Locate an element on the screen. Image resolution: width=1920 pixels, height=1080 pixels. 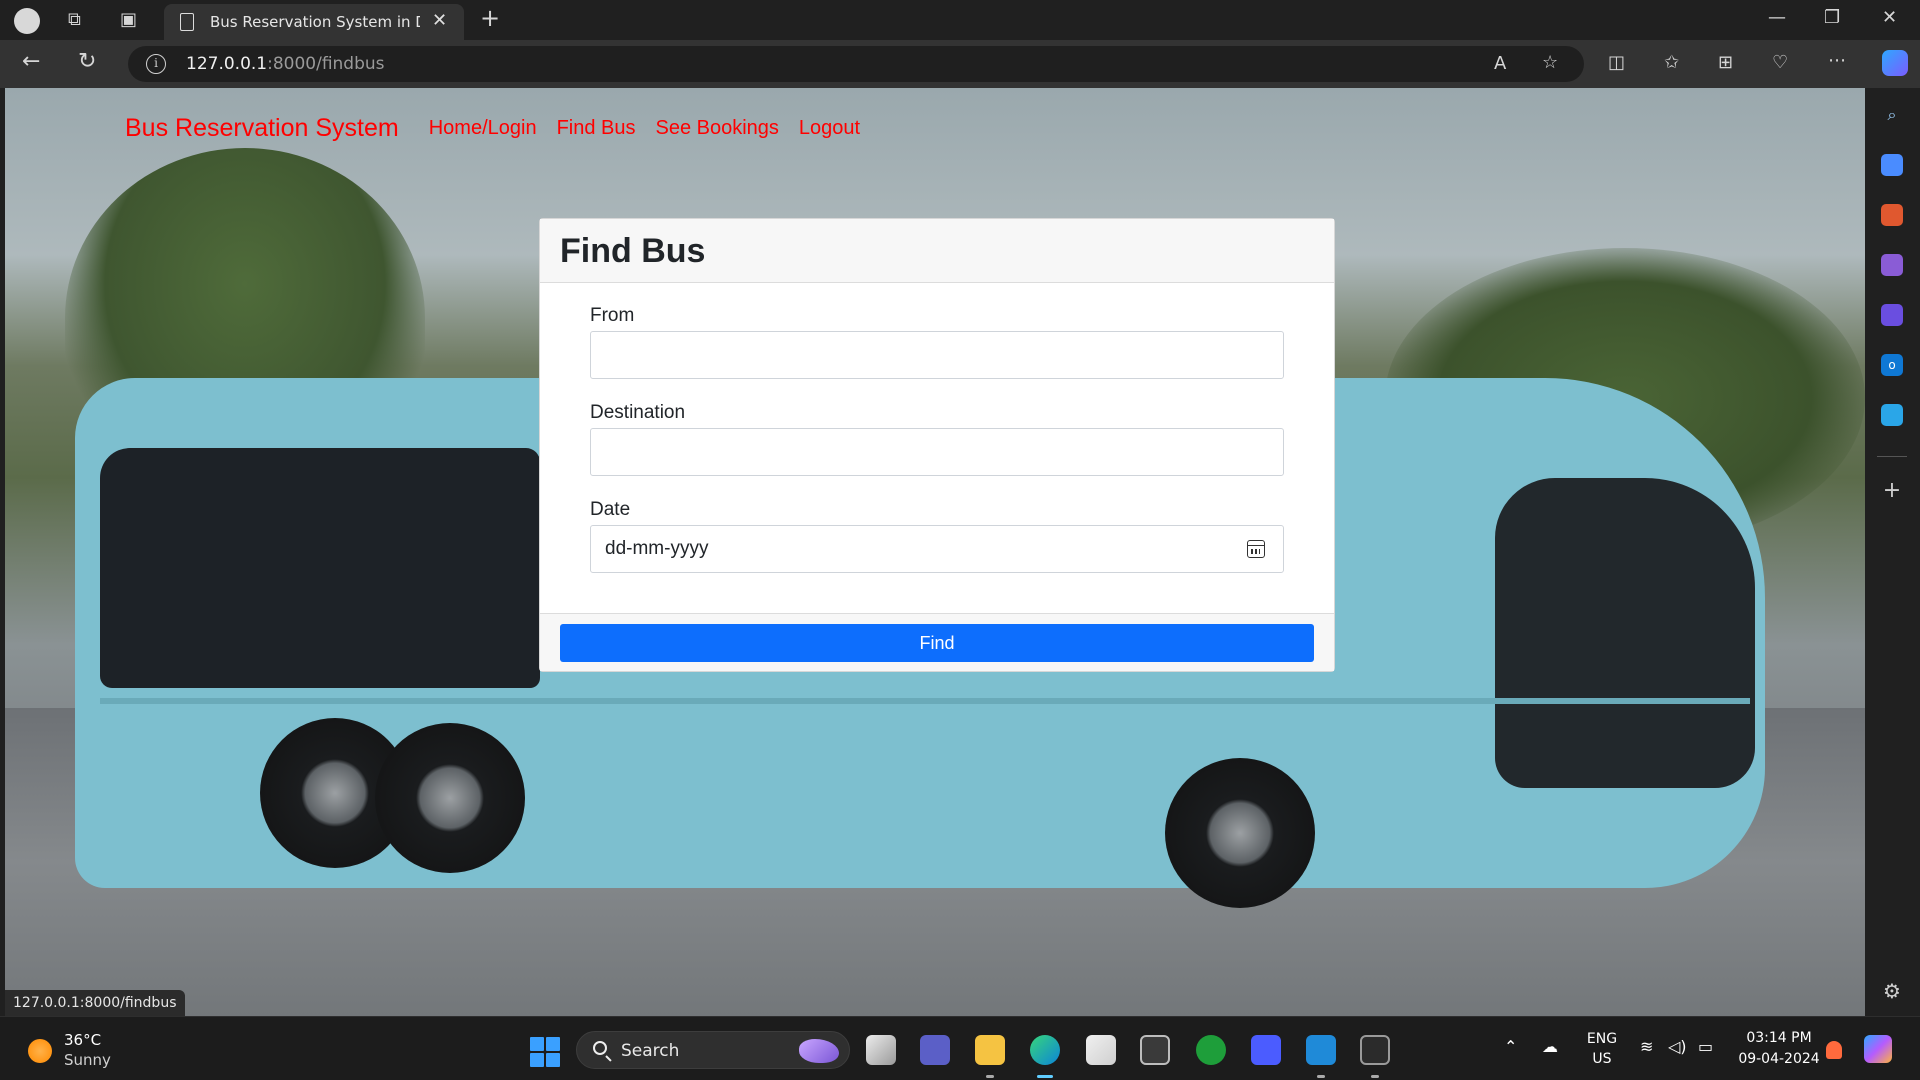
copilot-taskbar-icon is located at coordinates (1878, 1049).